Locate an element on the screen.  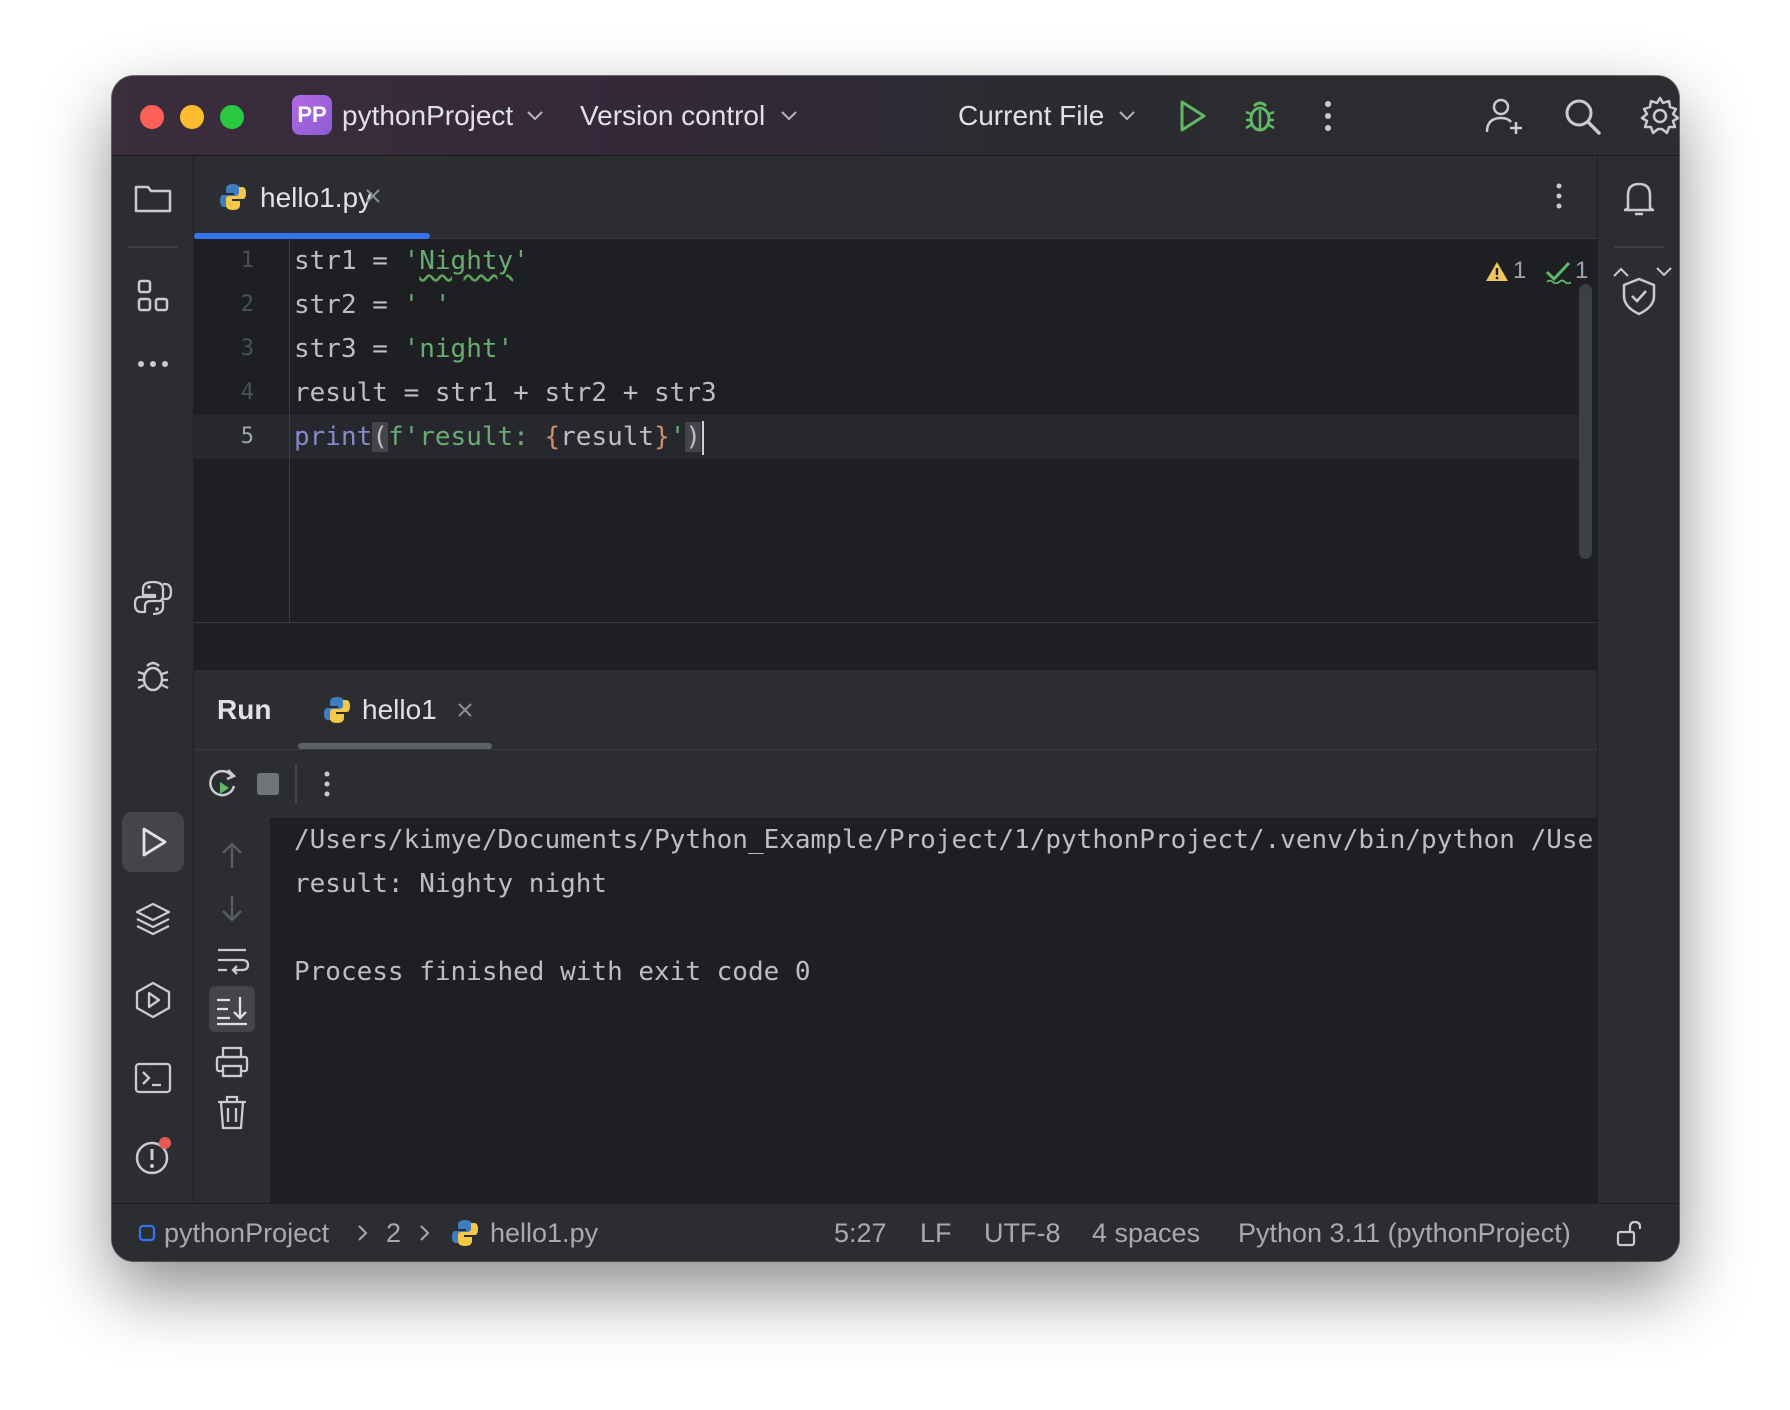
add-user-icon is located at coordinates (1504, 116).